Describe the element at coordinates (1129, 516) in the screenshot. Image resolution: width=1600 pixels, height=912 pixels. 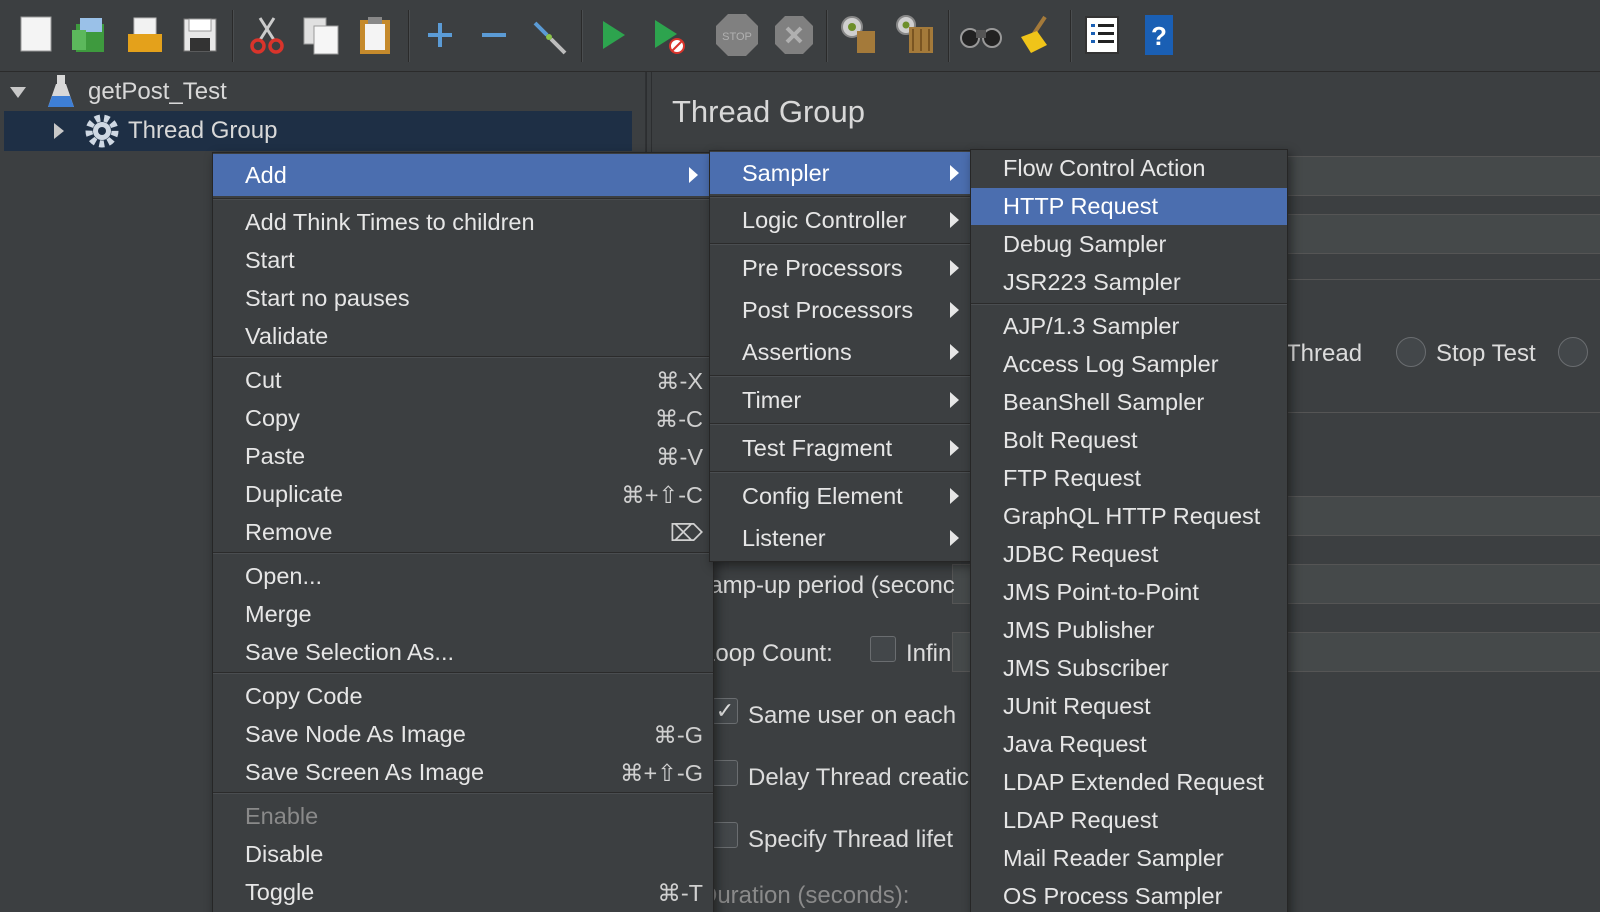
I see `menu-item-graphql-http-request: GraphQL HTTP Request` at that location.